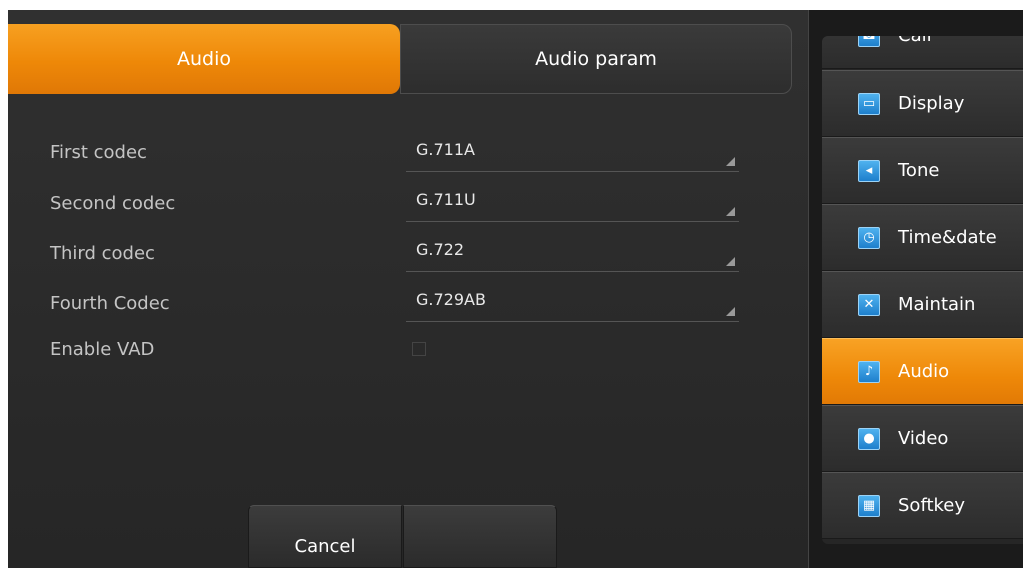 The image size is (1023, 570). Describe the element at coordinates (446, 199) in the screenshot. I see `second-codec-value: G.711U` at that location.